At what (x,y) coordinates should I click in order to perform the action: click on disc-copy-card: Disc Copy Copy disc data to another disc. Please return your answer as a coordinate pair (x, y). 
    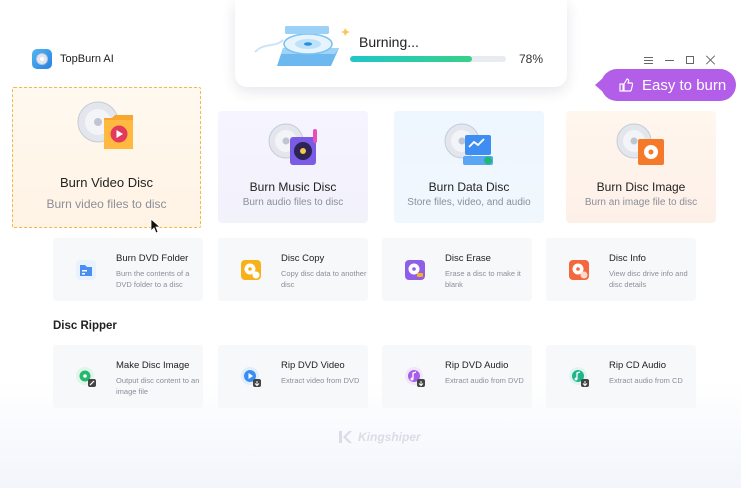
    Looking at the image, I should click on (293, 269).